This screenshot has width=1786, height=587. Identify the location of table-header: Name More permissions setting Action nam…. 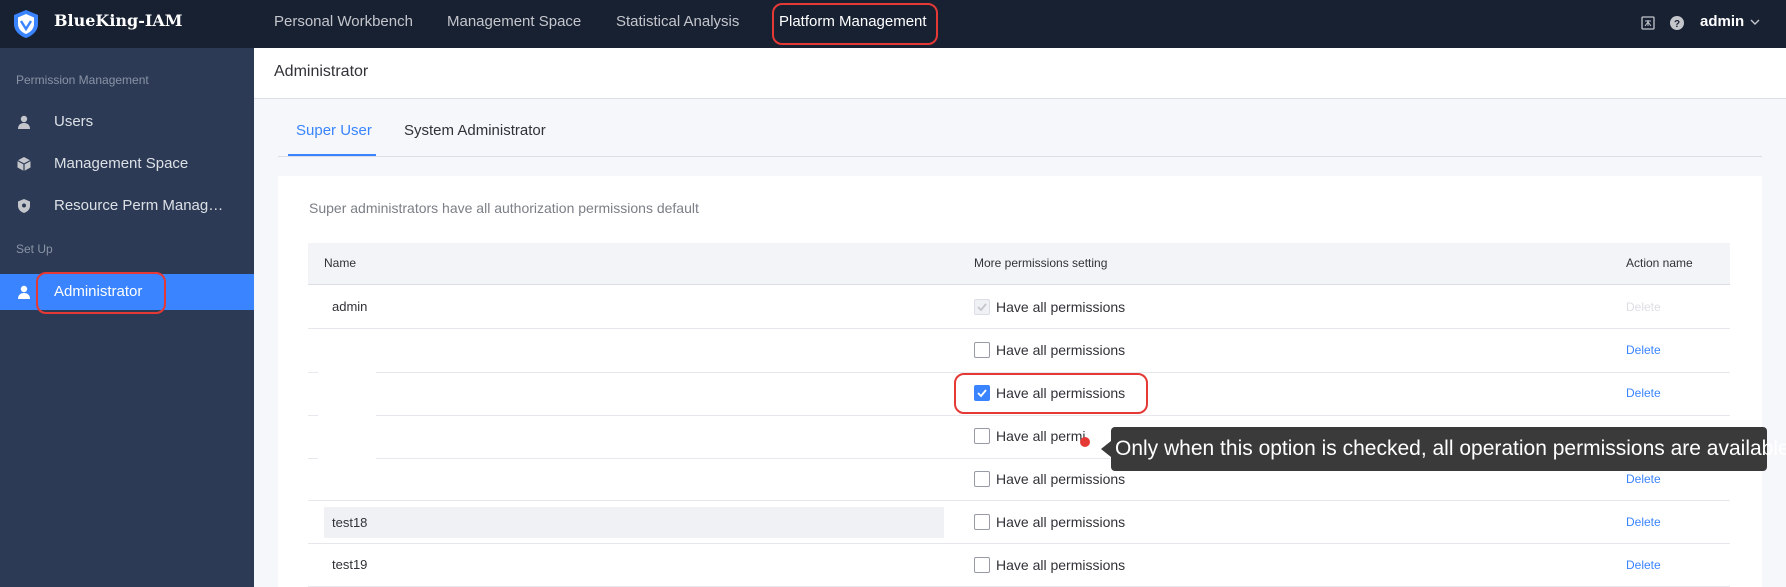
(1019, 264).